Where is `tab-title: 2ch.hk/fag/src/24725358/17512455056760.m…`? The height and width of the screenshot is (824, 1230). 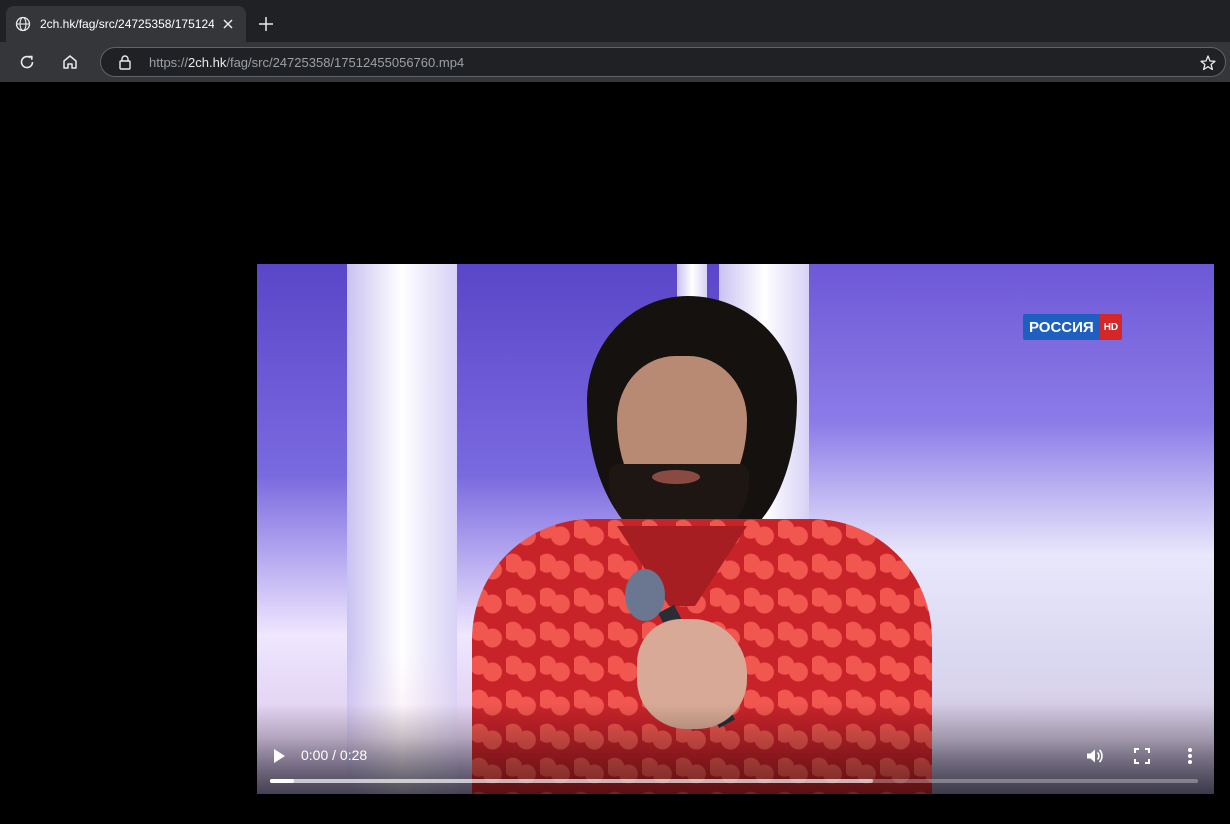
tab-title: 2ch.hk/fag/src/24725358/17512455056760.m… is located at coordinates (127, 24).